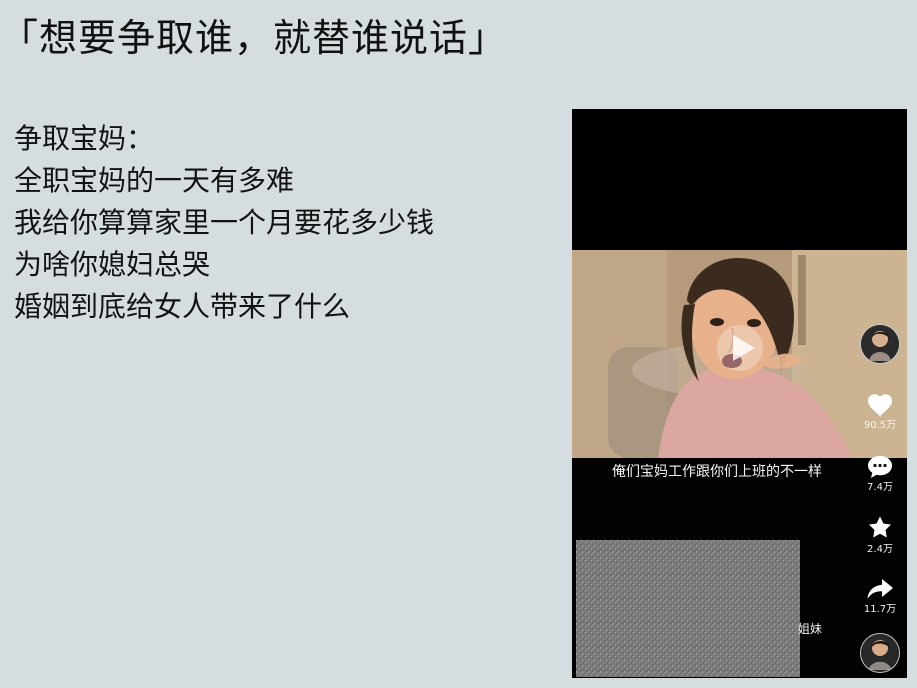 The image size is (917, 688). I want to click on like-action: 90.5万, so click(880, 413).